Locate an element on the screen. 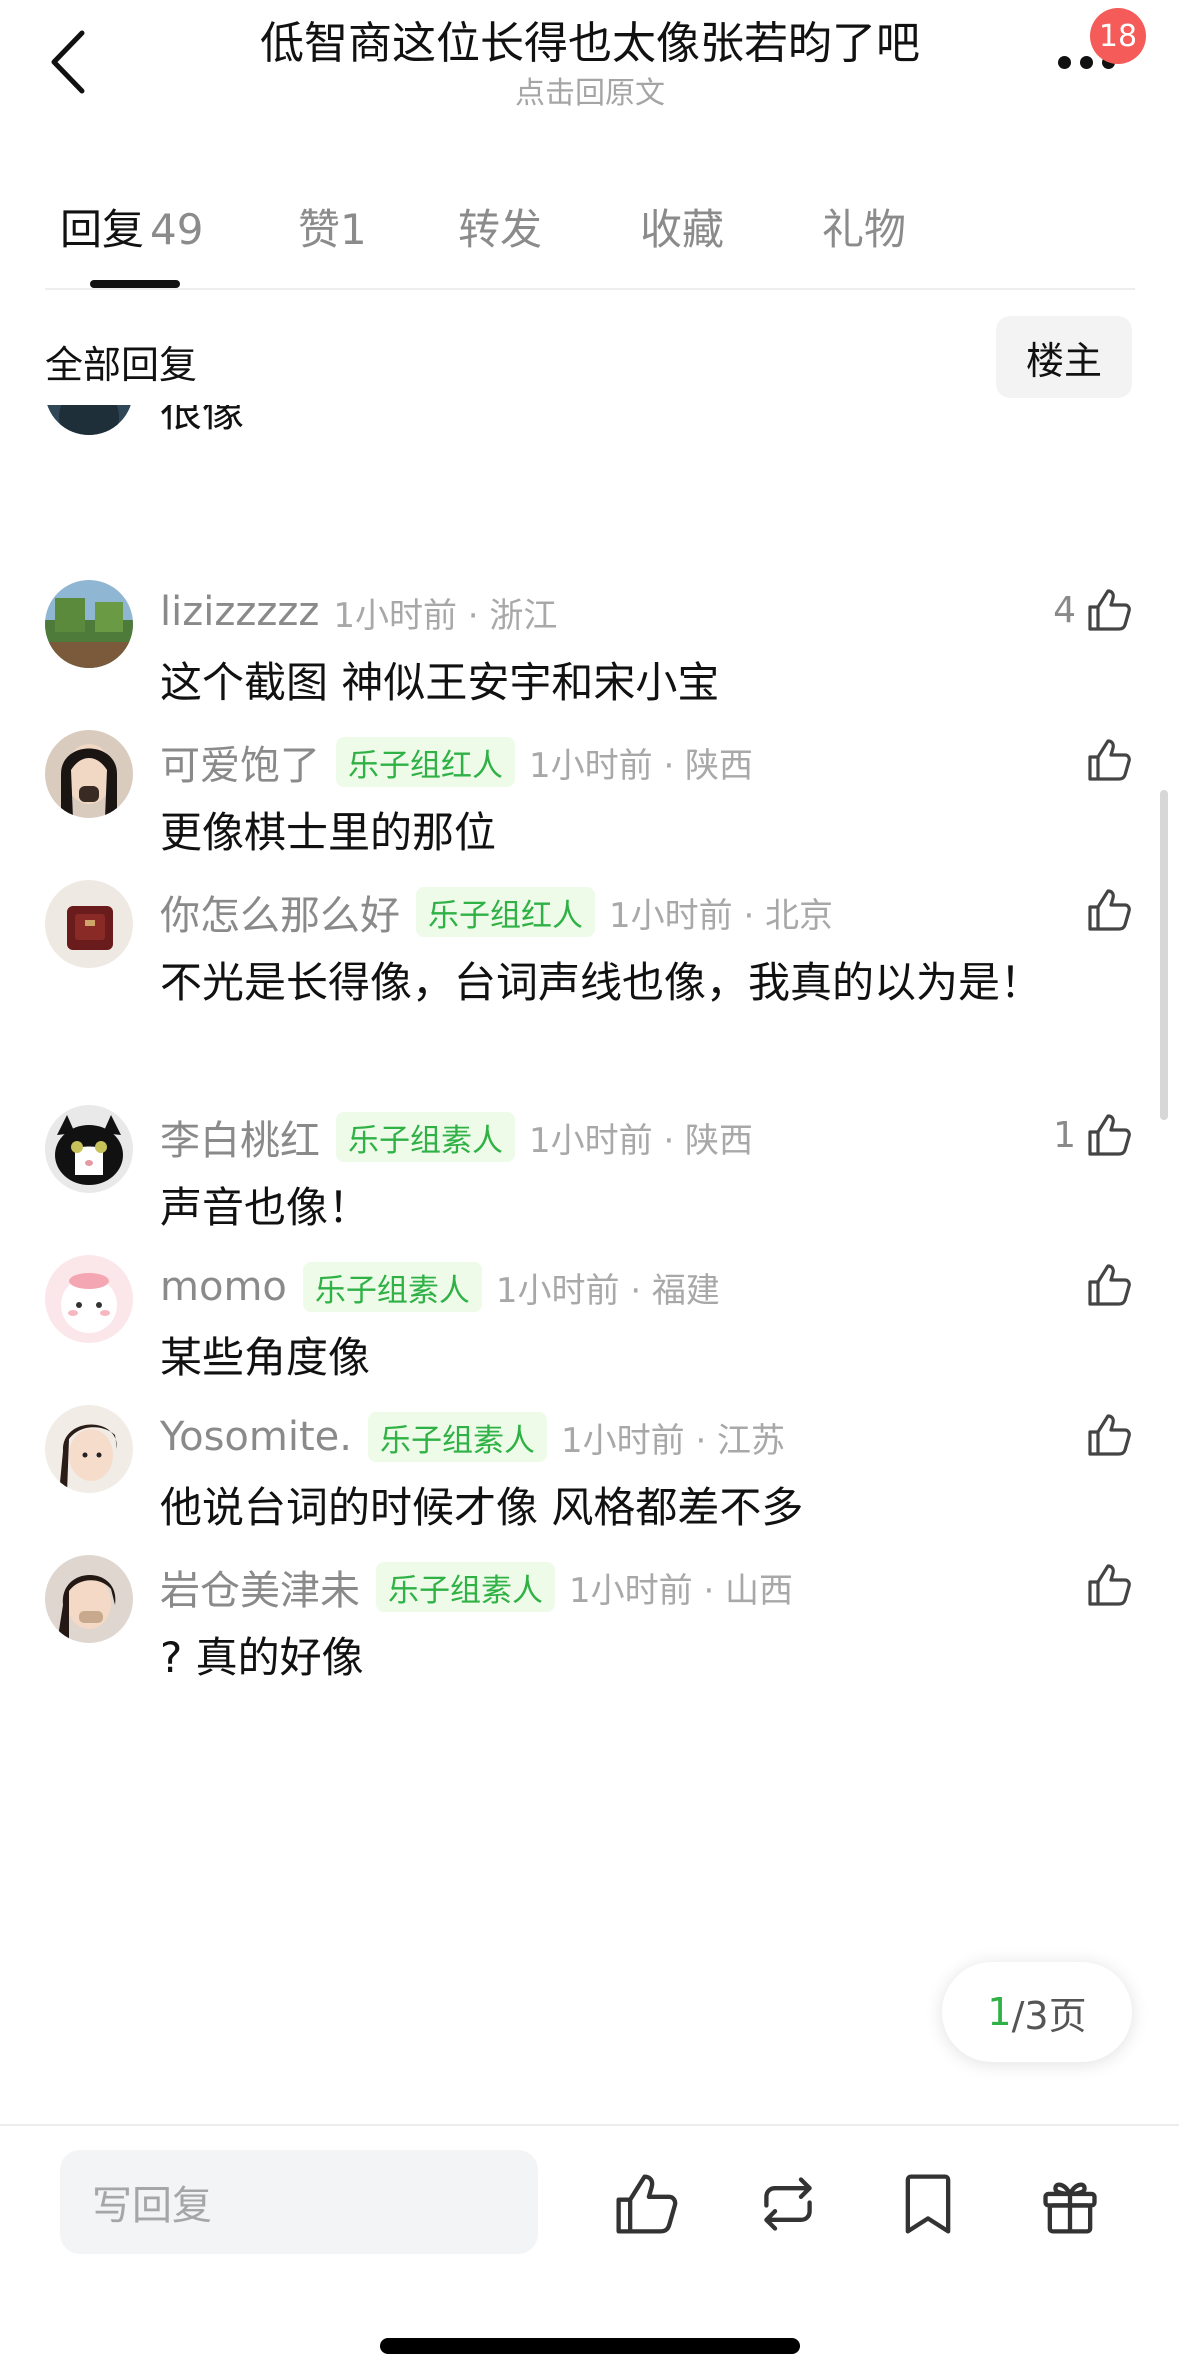 The height and width of the screenshot is (2379, 1179). top-bar: 低智商这位长得也太像张若昀了吧 点击回原文 18 is located at coordinates (589, 75).